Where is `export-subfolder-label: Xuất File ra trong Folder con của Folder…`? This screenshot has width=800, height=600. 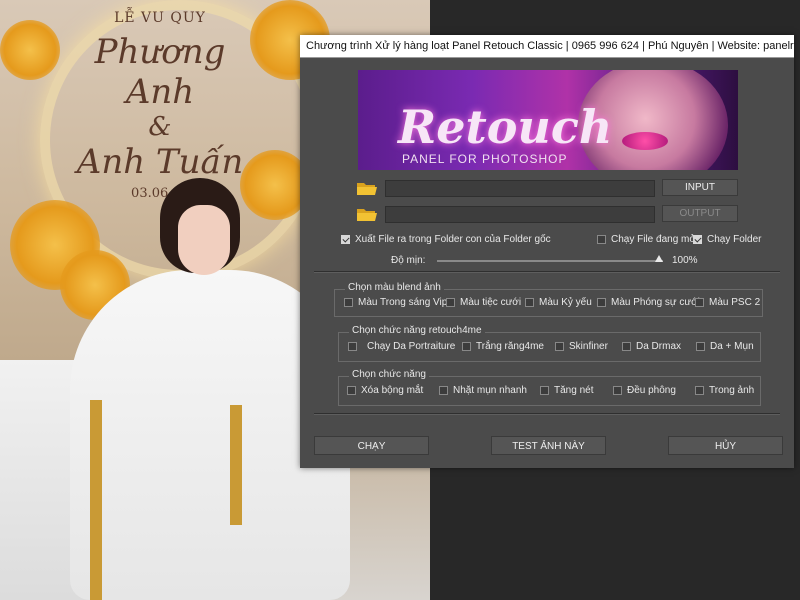 export-subfolder-label: Xuất File ra trong Folder con của Folder… is located at coordinates (453, 239).